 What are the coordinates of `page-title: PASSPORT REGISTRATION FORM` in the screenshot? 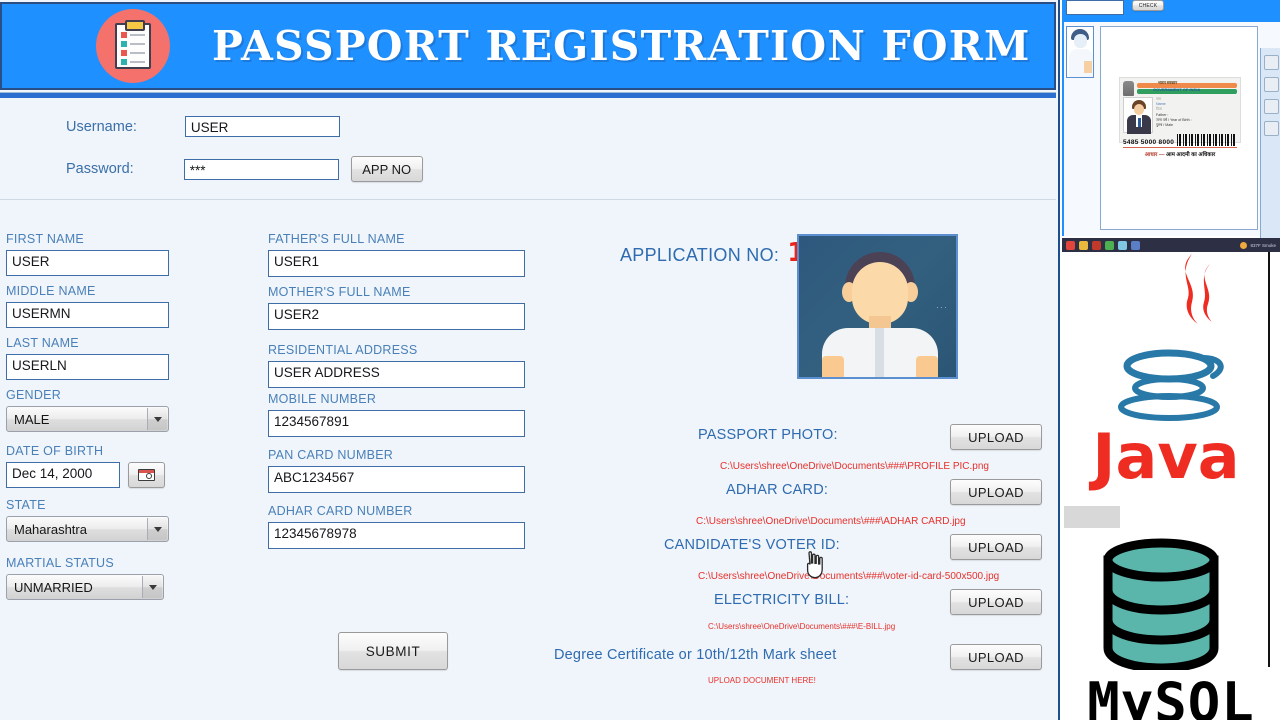 It's located at (621, 46).